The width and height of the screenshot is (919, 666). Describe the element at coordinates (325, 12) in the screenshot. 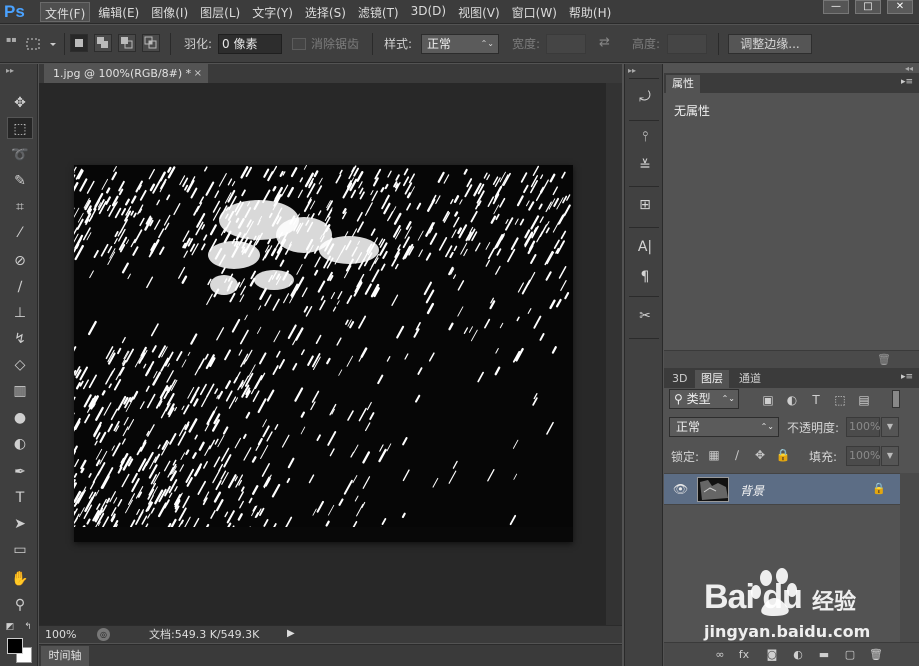

I see `menu-select: 选择(S)` at that location.